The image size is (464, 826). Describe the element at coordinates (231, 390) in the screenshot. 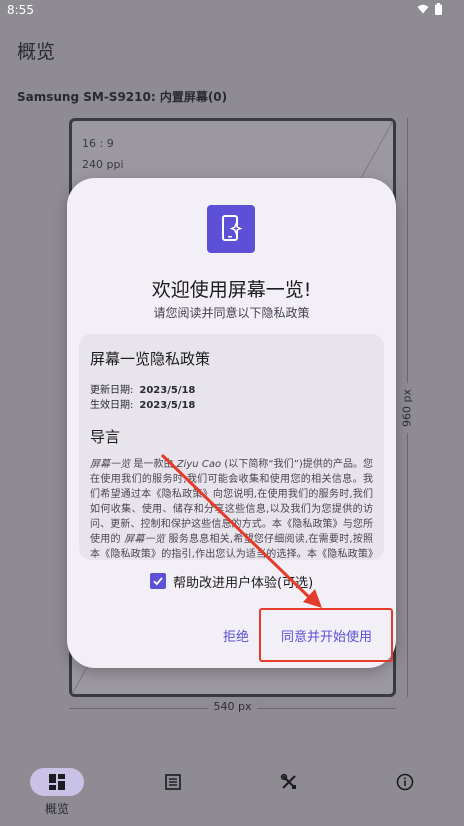

I see `policy-updated-date: 更新日期: 2023/5/18` at that location.